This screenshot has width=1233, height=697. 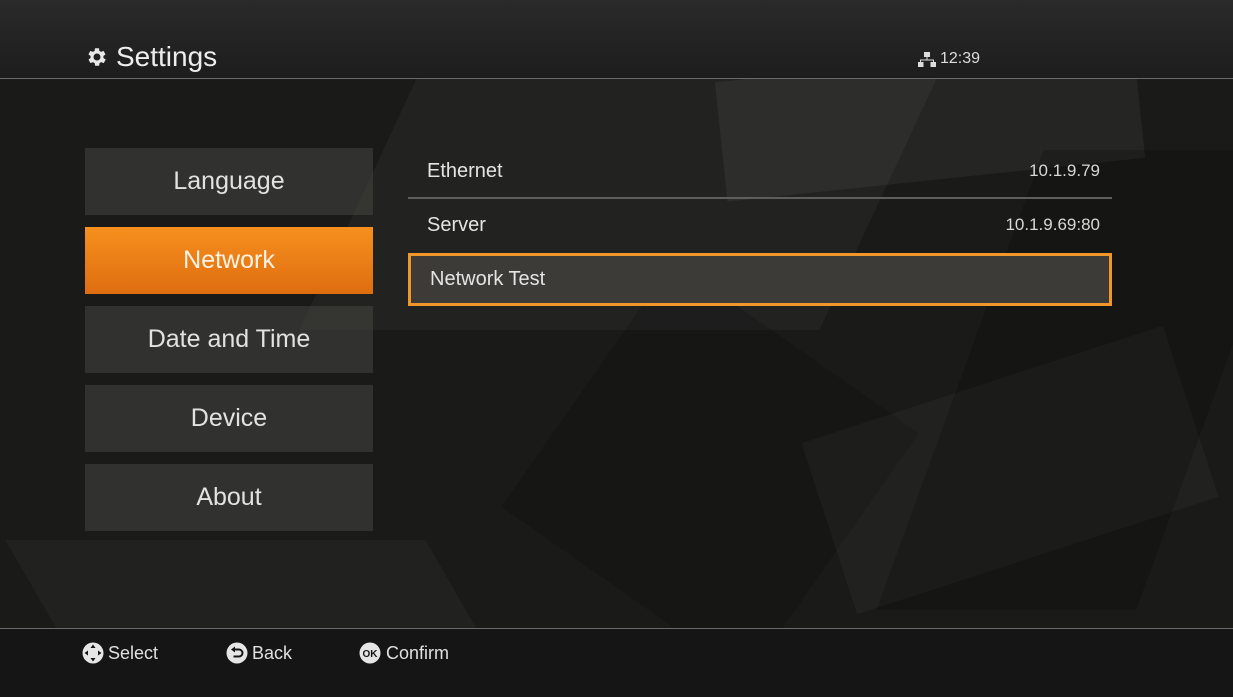 I want to click on gear-icon, so click(x=97, y=57).